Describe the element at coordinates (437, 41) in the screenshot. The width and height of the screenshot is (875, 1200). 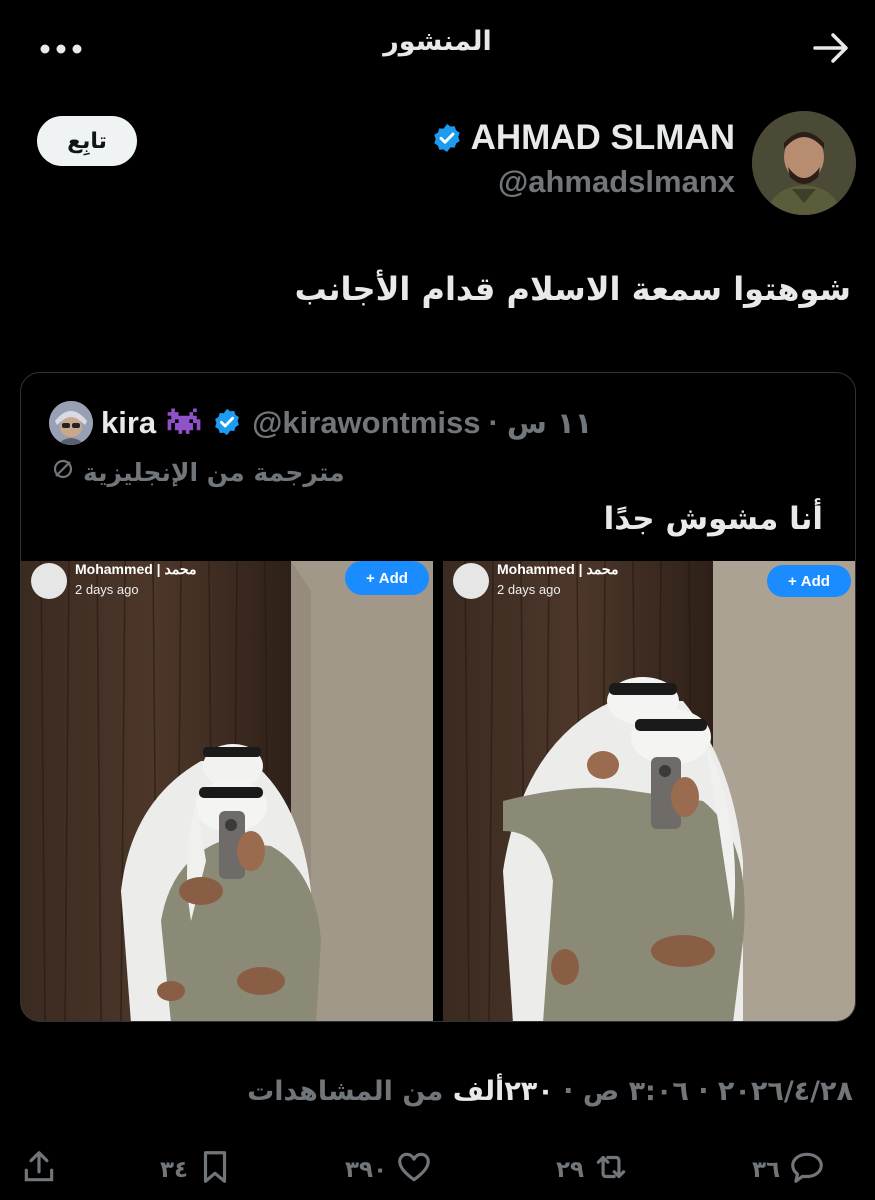
I see `page-title: المنشور` at that location.